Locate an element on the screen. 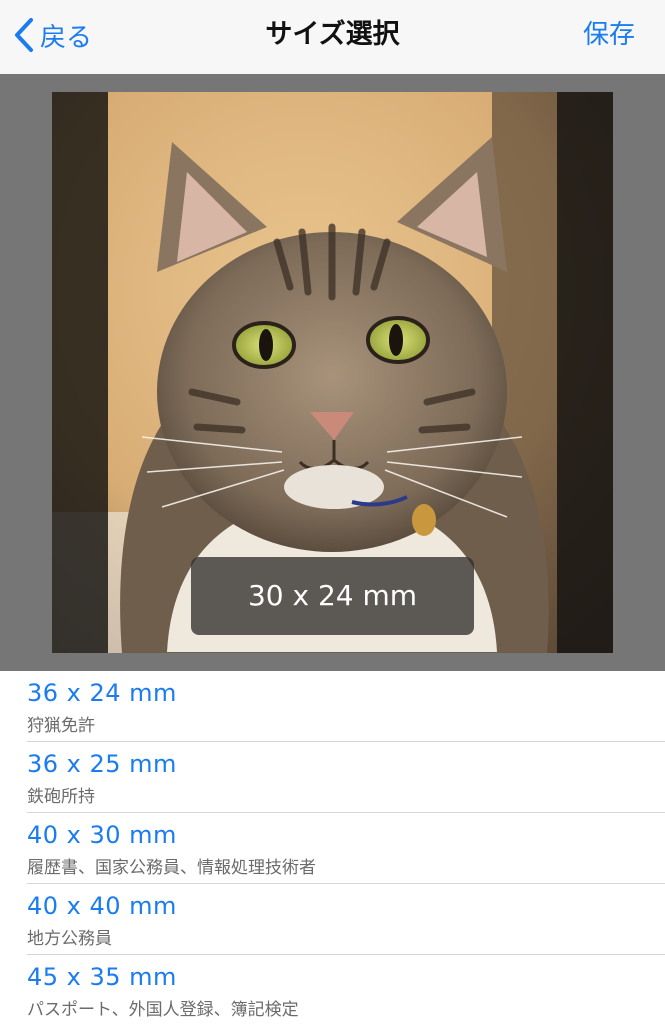  size-option-usage: 鉄砲所持 is located at coordinates (61, 797).